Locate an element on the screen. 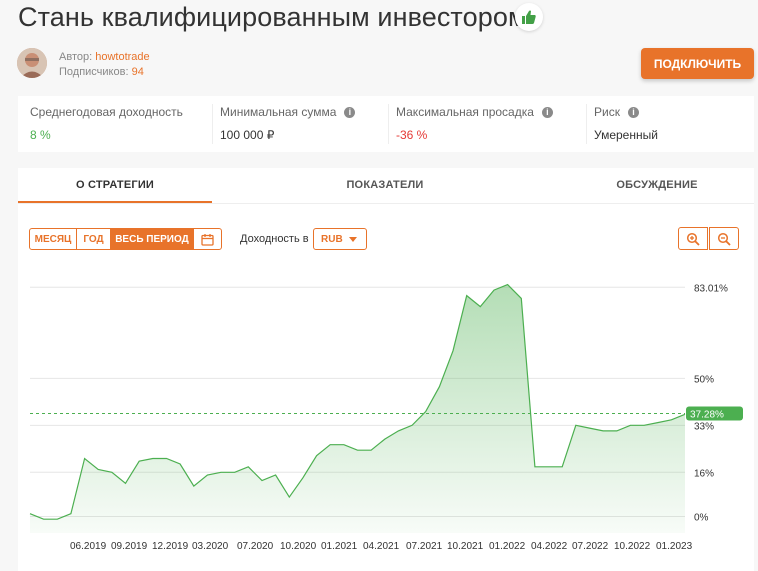 This screenshot has width=758, height=571. author-label: Автор: is located at coordinates (76, 57).